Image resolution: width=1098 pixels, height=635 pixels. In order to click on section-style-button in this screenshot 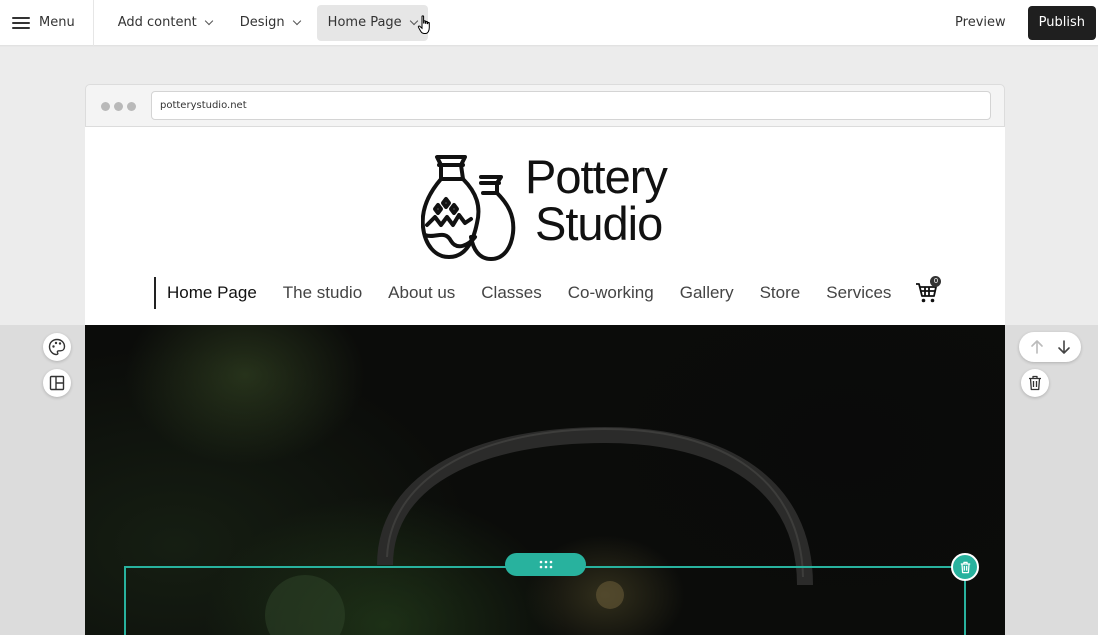, I will do `click(57, 347)`.